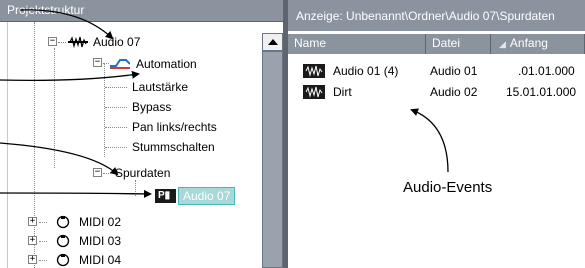  I want to click on tree-node-audio-event-selected: P▮ Audio 07, so click(133, 196).